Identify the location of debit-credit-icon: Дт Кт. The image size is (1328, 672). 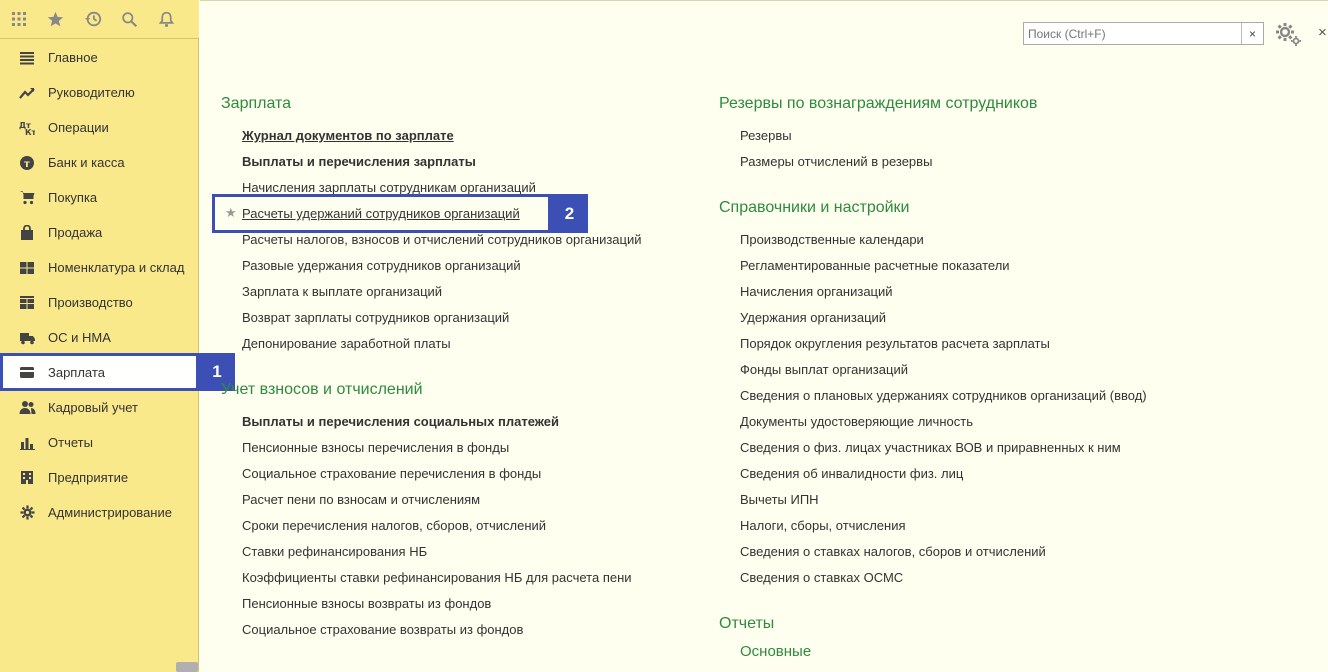
(27, 128).